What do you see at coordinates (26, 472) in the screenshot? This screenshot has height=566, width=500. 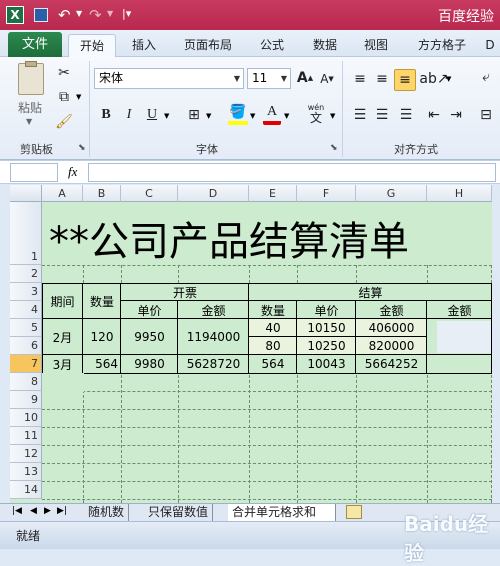 I see `row-header-13: 13` at bounding box center [26, 472].